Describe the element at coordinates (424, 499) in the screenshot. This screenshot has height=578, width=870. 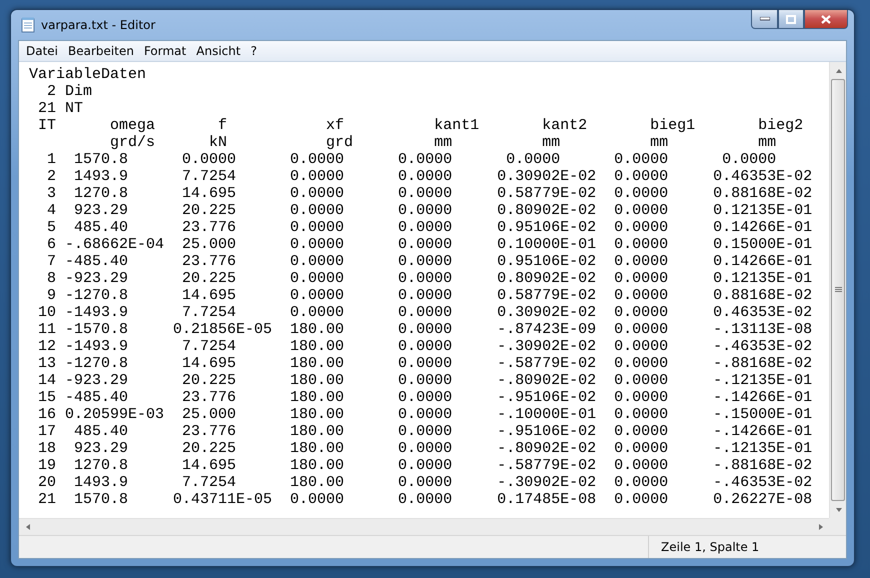
I see `text-line: 21 1570.8 0.43711E-05 0.0000 0.0000 0.17485E-08 0.0000 0.26227E-08` at that location.